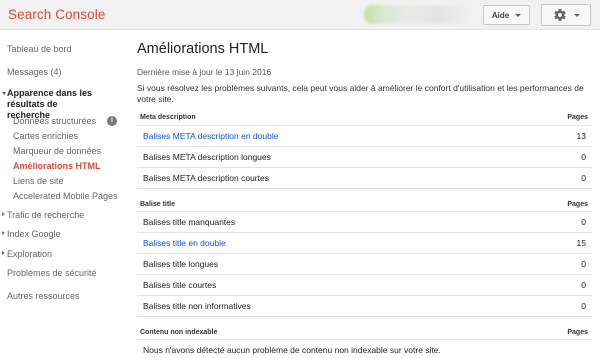 The height and width of the screenshot is (359, 600). Describe the element at coordinates (57, 166) in the screenshot. I see `sidebar-item-html-improvements: Améliorations HTML` at that location.